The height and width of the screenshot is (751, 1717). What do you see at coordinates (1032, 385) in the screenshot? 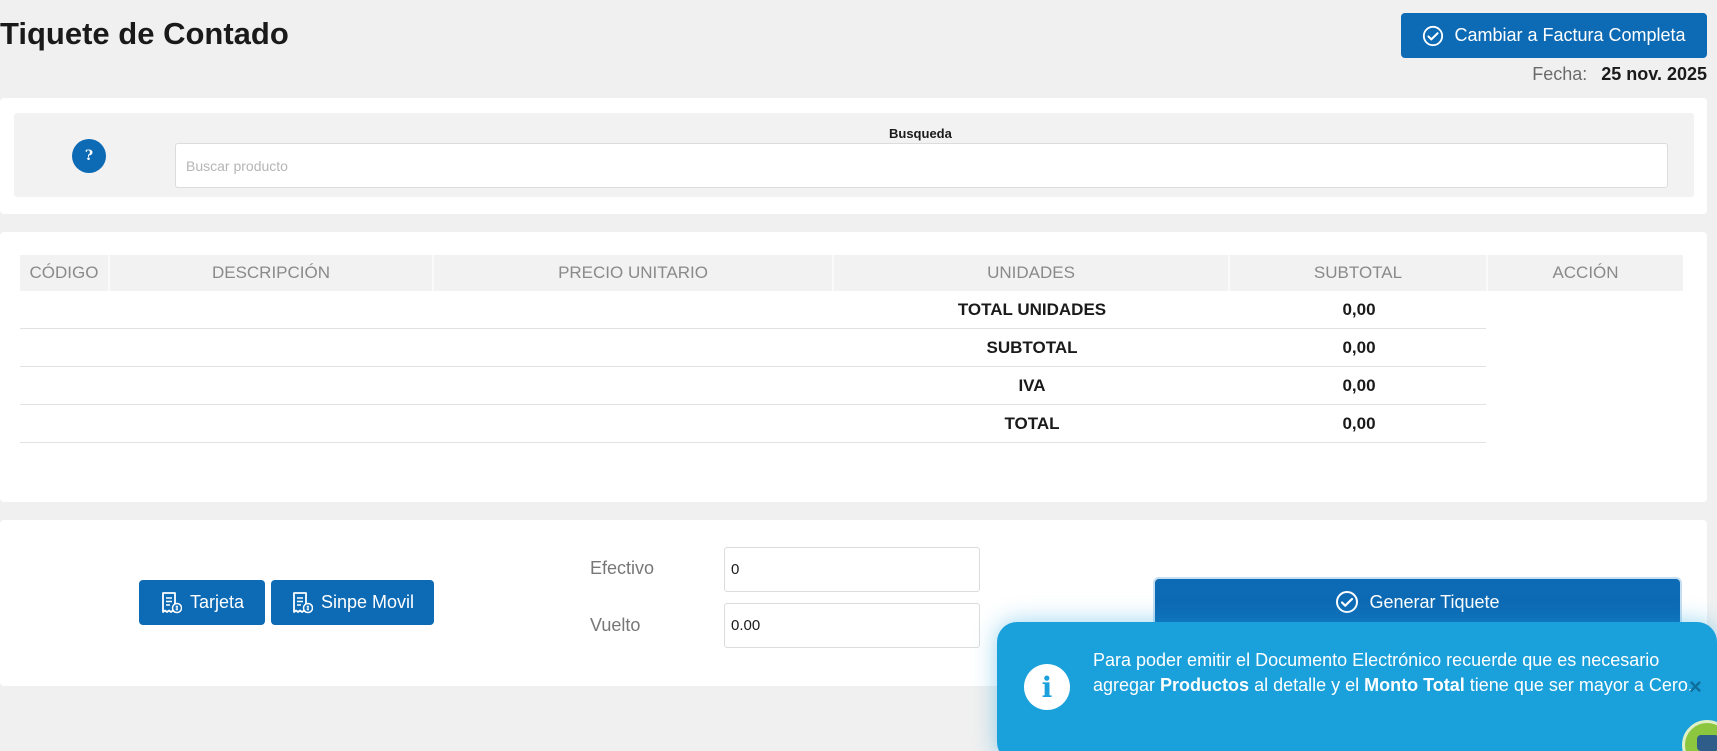
I see `summary-label: IVA` at bounding box center [1032, 385].